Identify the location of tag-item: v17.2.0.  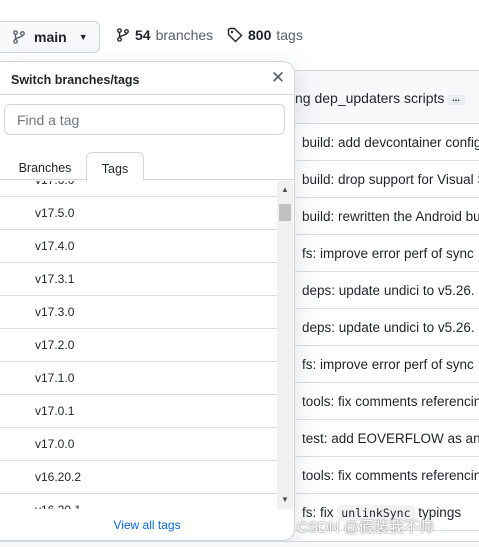
(138, 345).